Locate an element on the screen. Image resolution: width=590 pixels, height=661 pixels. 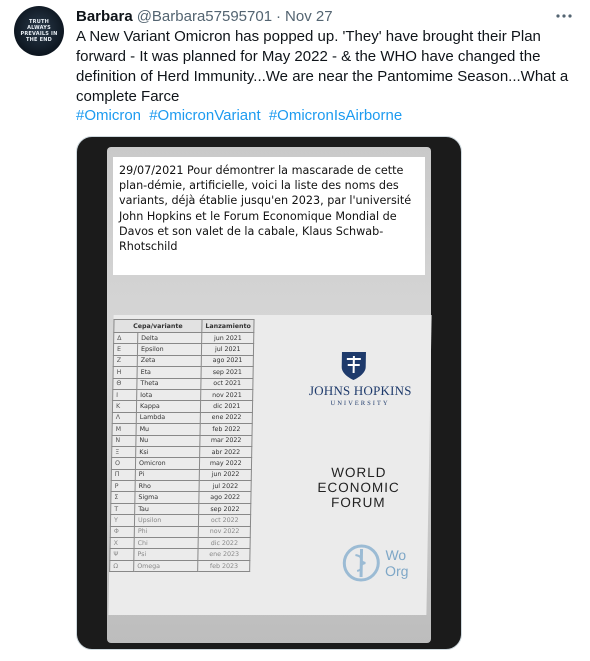
table-row: Y Upsilon oct 2022 is located at coordinates (181, 520).